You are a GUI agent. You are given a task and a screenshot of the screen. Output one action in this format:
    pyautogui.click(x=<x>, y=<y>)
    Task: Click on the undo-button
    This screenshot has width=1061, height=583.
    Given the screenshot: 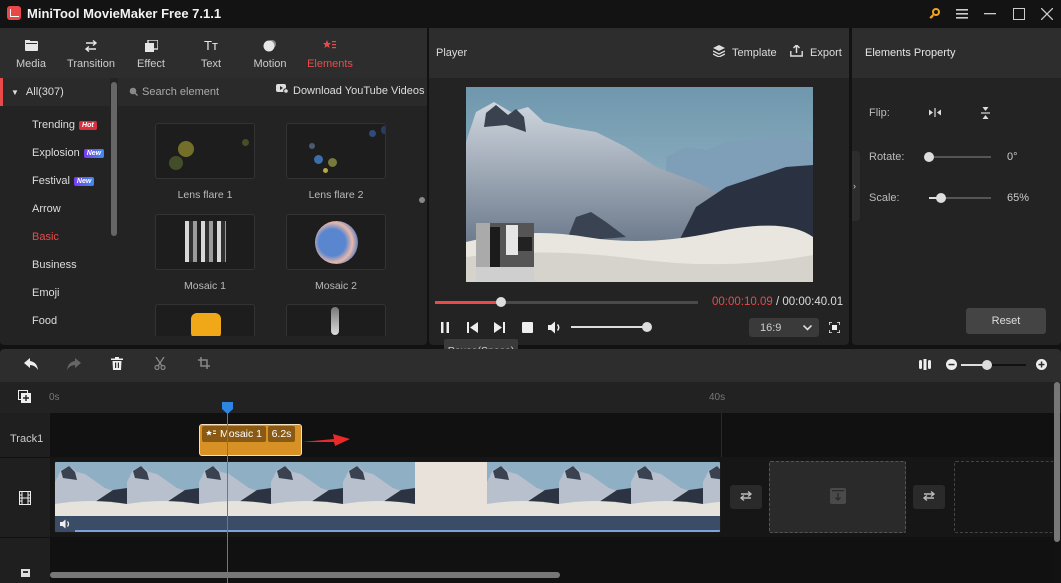 What is the action you would take?
    pyautogui.click(x=31, y=365)
    